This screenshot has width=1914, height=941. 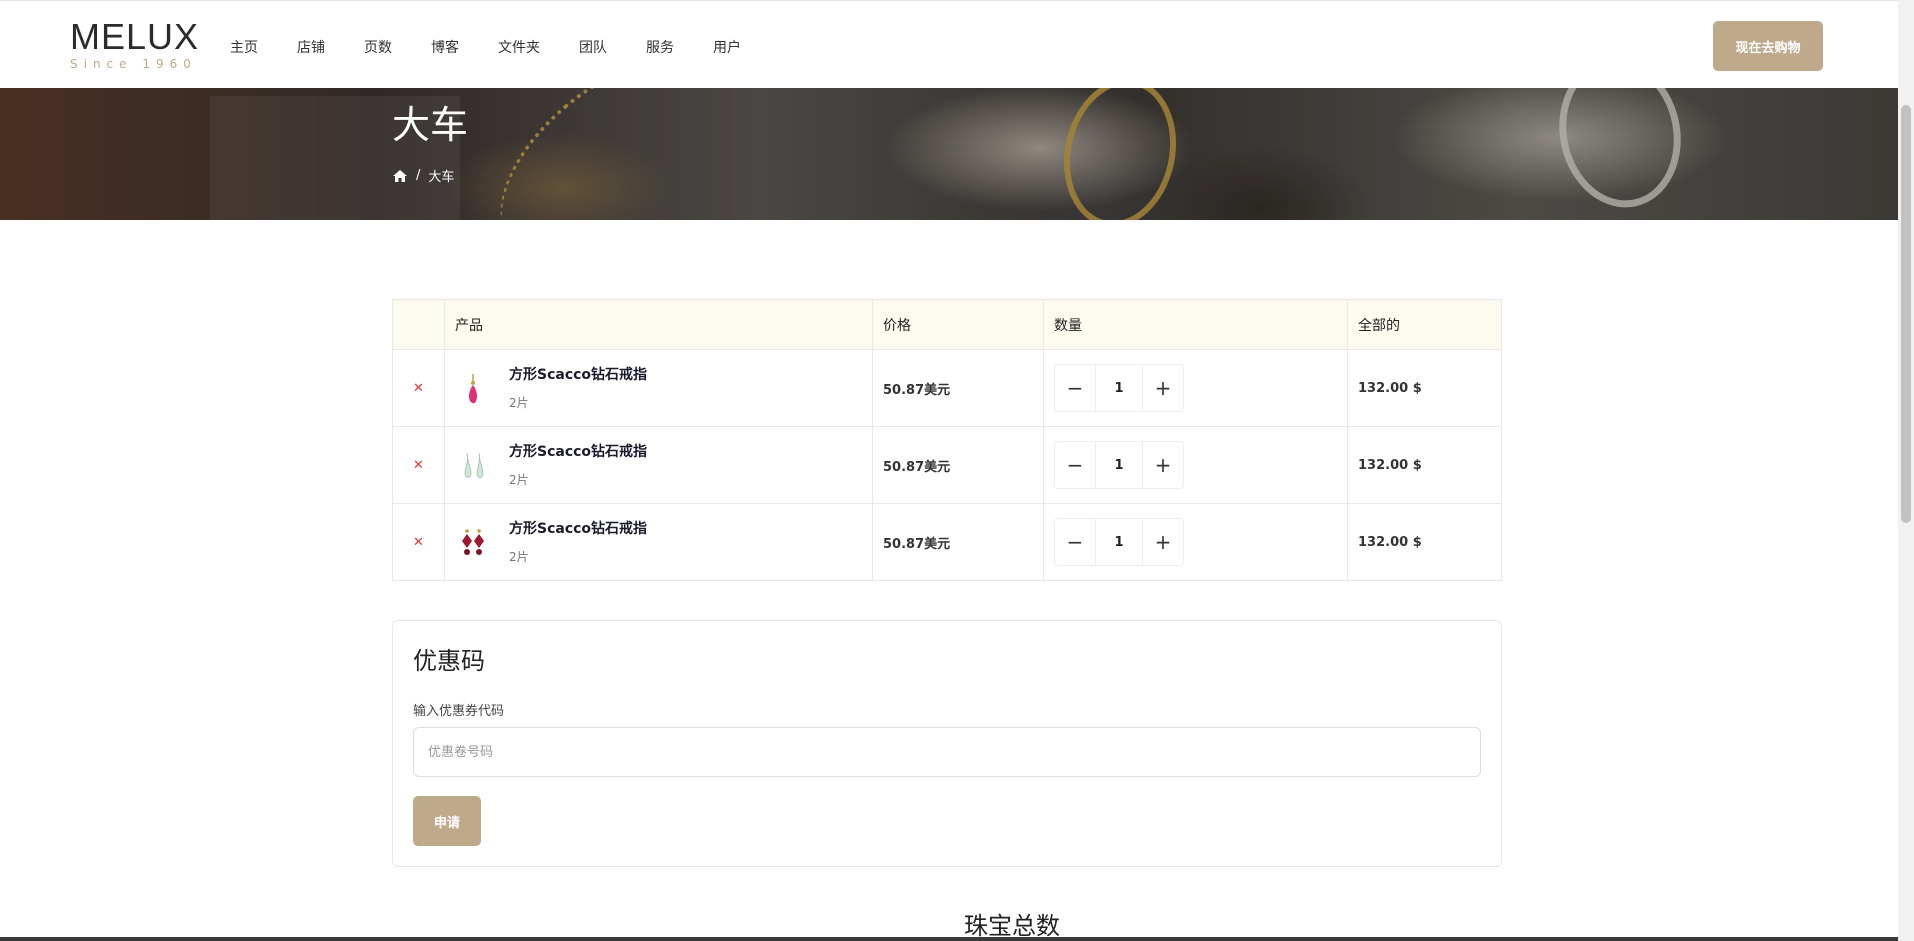 I want to click on apply-coupon-button: 申请, so click(x=447, y=821).